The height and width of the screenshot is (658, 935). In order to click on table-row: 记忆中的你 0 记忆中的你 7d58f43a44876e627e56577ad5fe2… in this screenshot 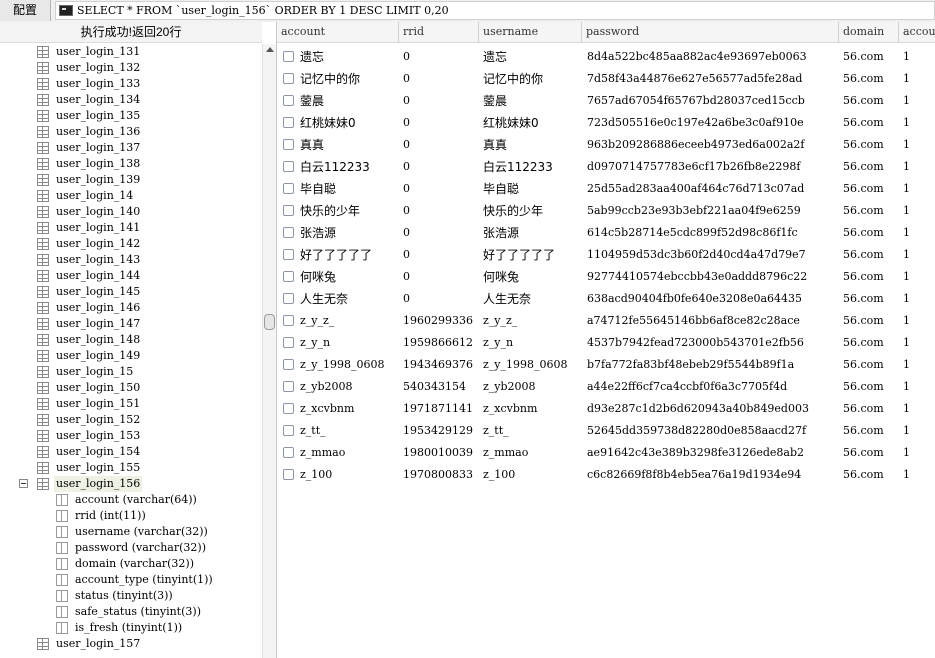, I will do `click(606, 79)`.